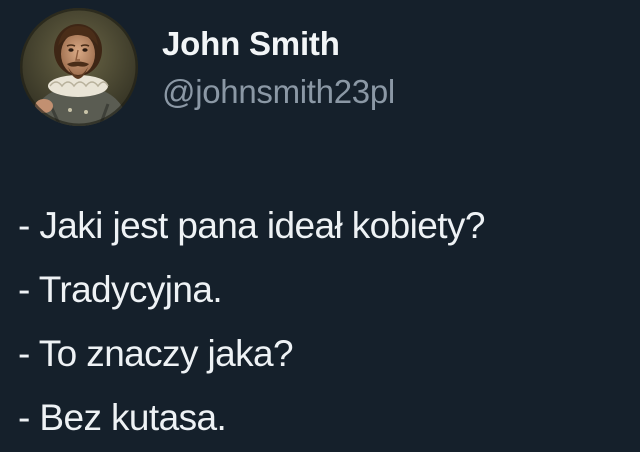 The height and width of the screenshot is (452, 640). I want to click on author-avatar, so click(79, 67).